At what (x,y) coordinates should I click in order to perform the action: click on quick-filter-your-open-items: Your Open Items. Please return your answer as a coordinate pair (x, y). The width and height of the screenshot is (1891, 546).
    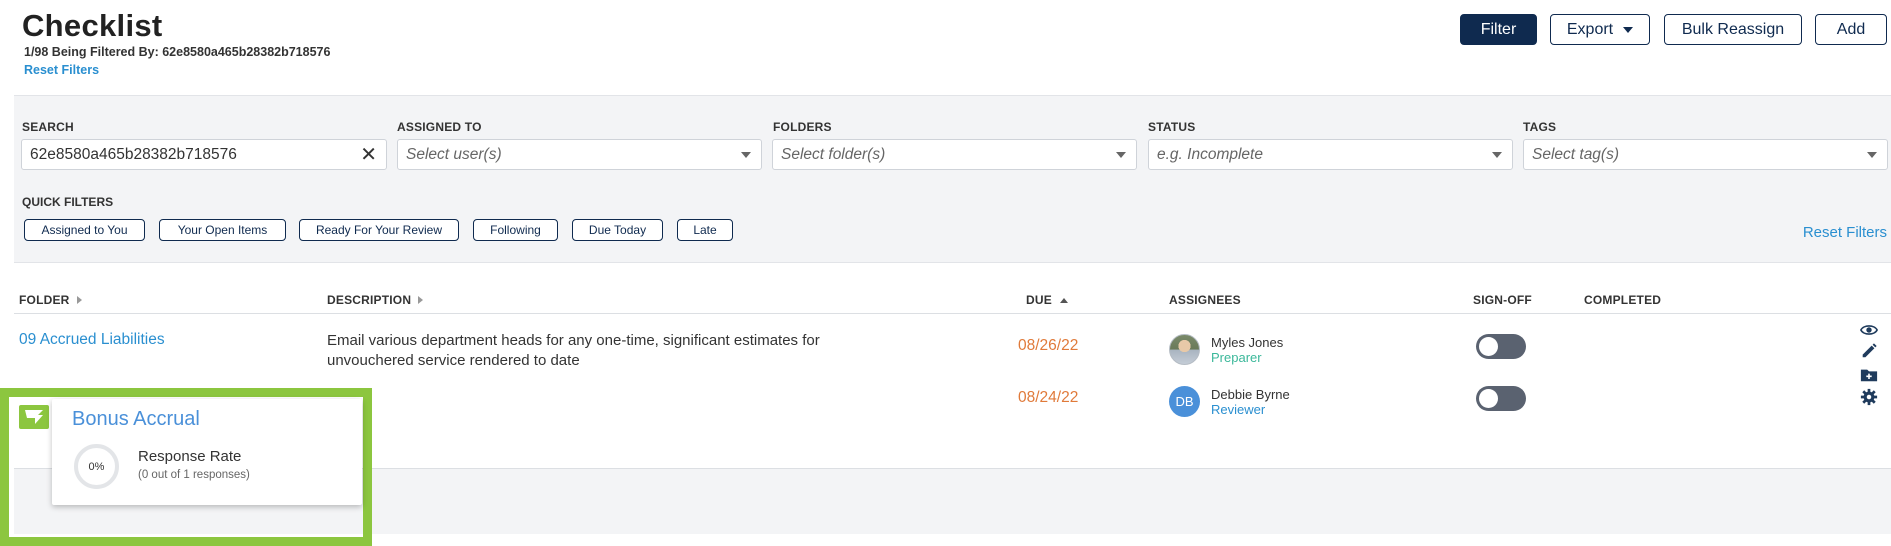
    Looking at the image, I should click on (222, 230).